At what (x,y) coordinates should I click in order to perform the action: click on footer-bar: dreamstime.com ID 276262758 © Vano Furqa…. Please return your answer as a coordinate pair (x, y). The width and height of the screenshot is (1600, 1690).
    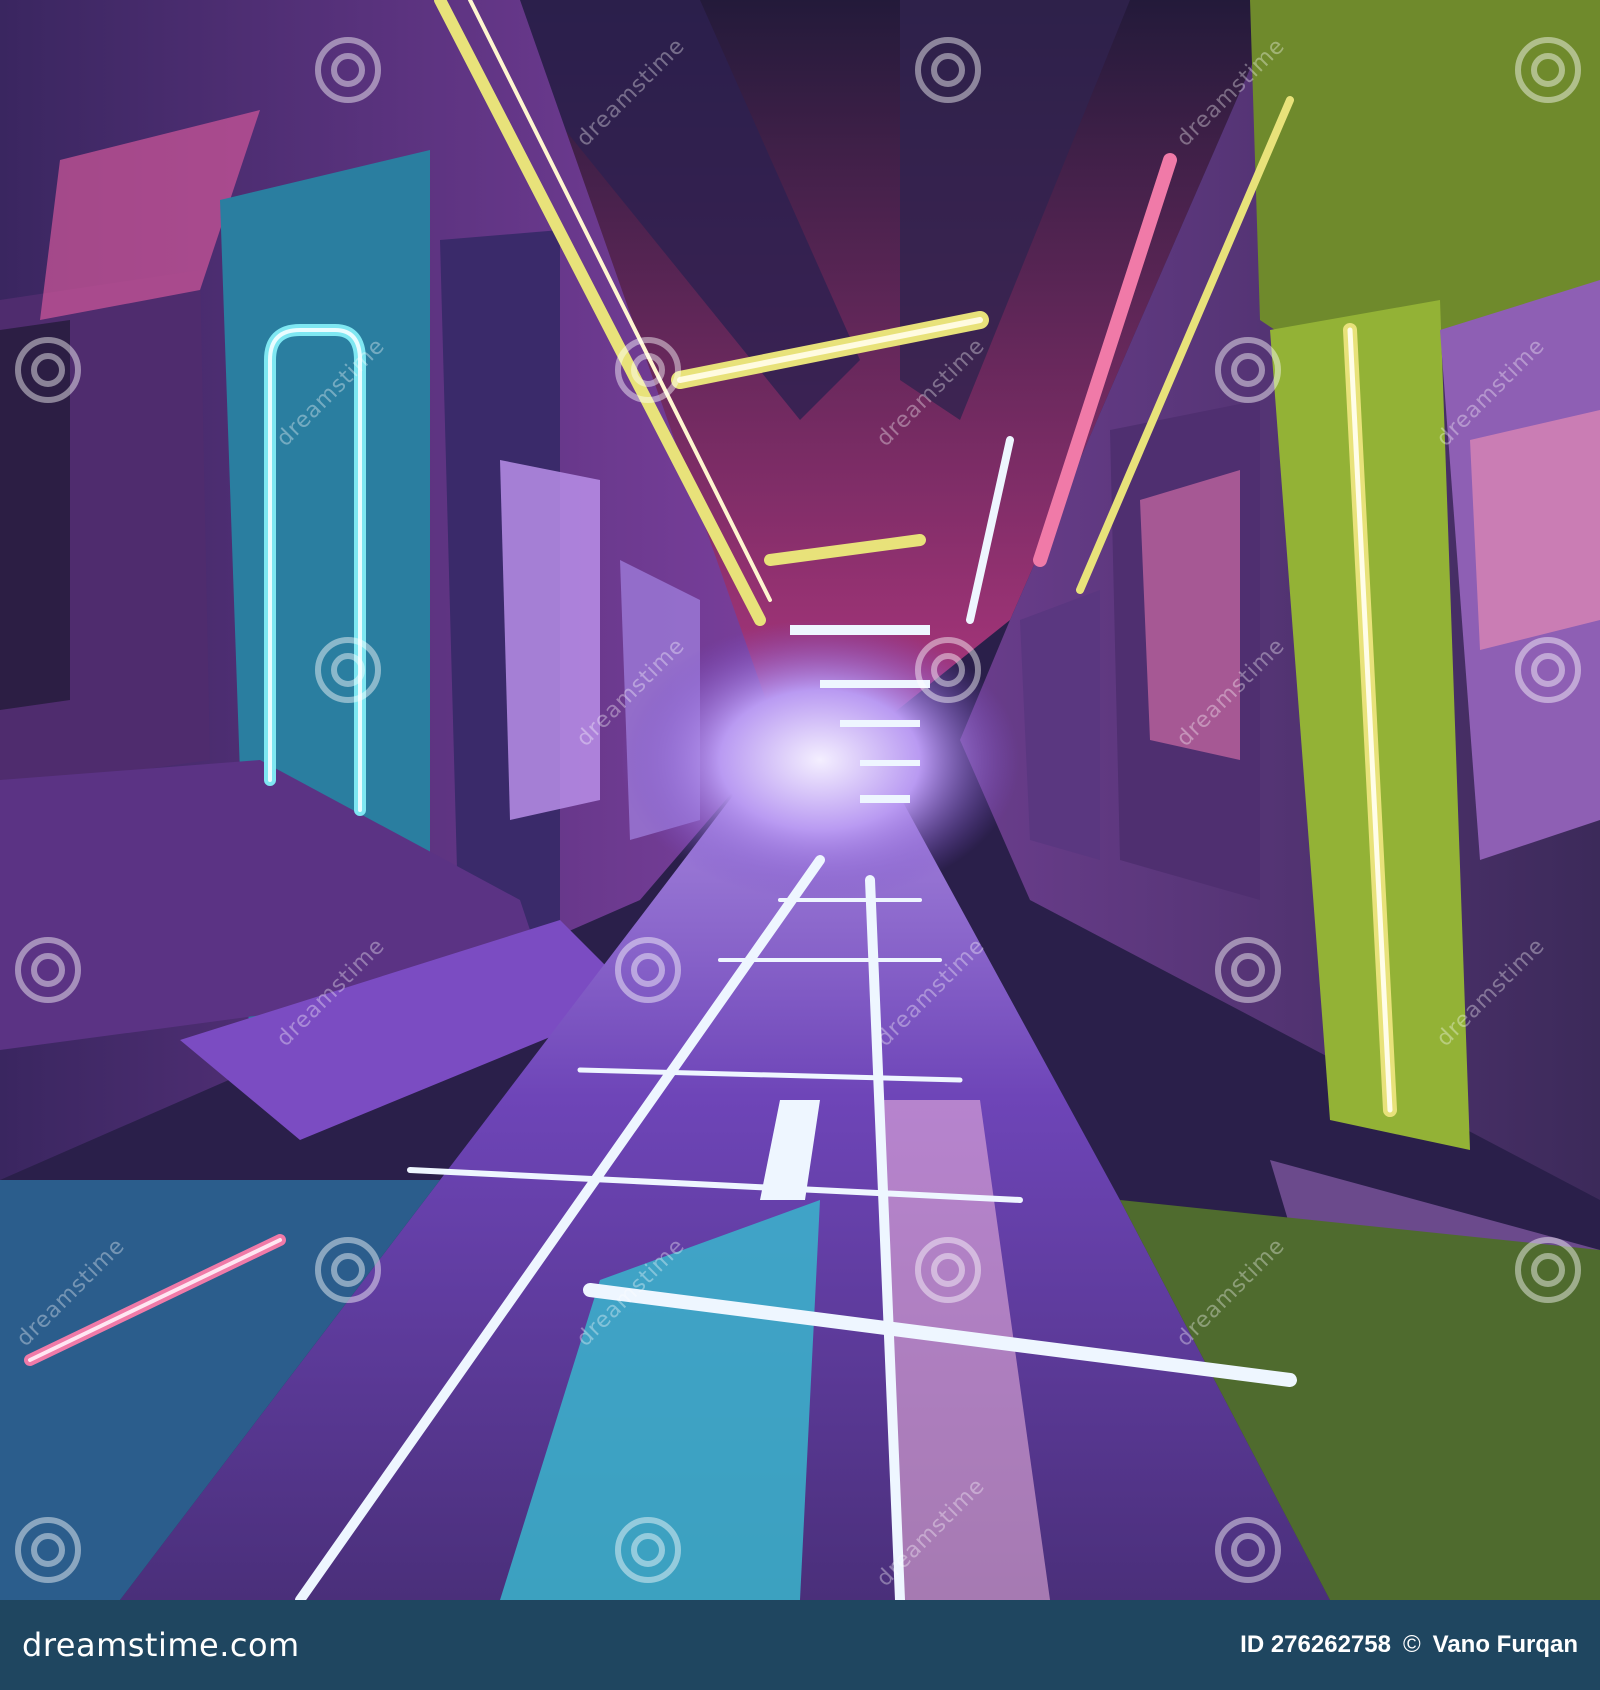
    Looking at the image, I should click on (800, 1645).